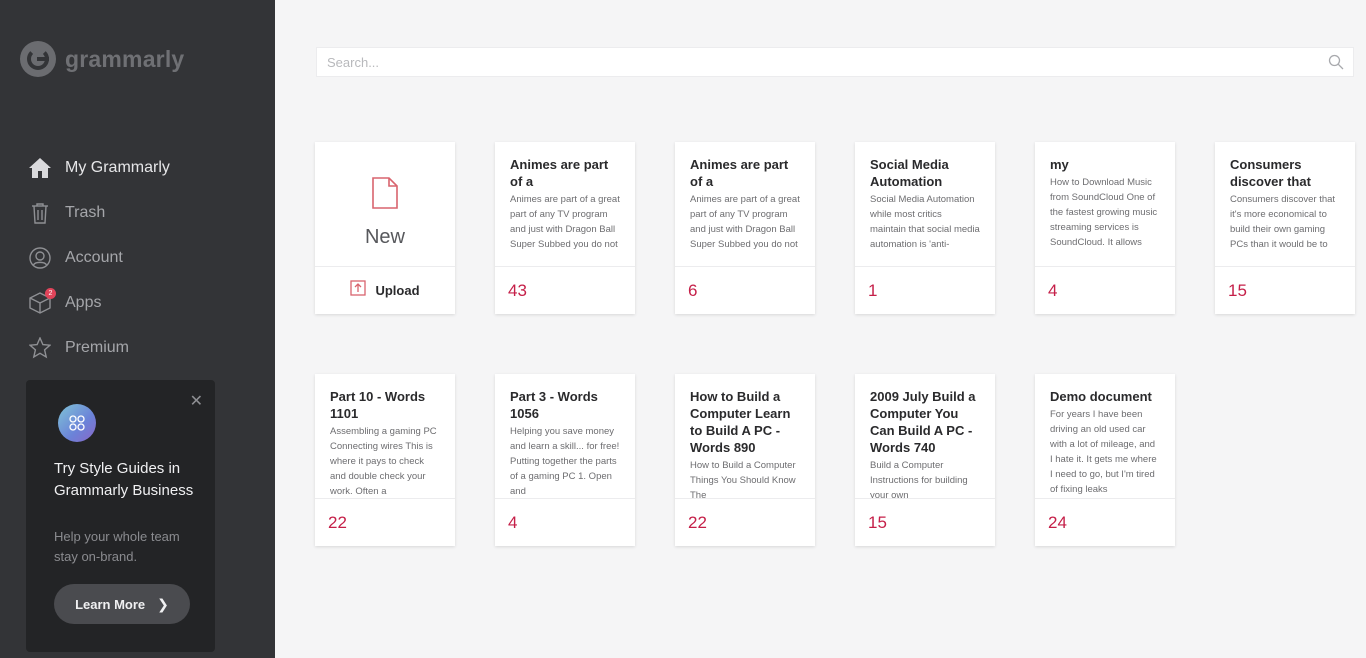 The height and width of the screenshot is (658, 1366). Describe the element at coordinates (1336, 64) in the screenshot. I see `search-icon` at that location.